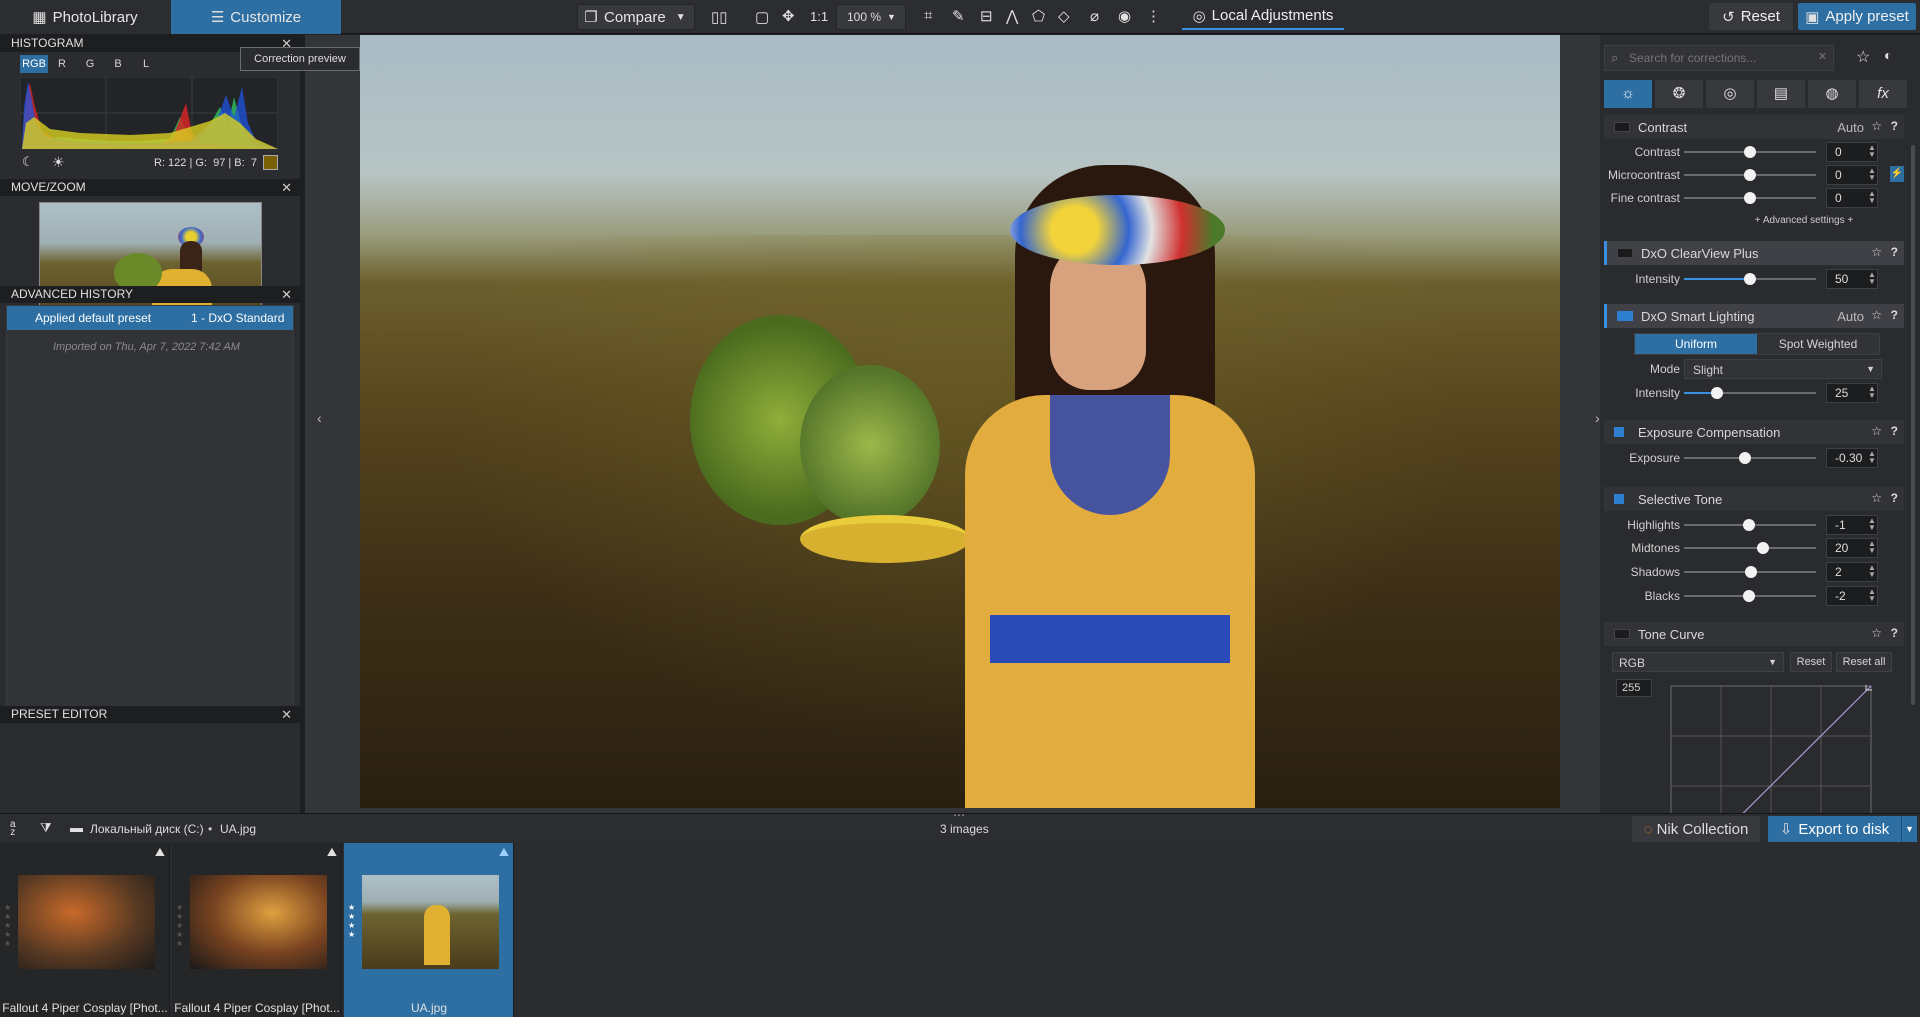 This screenshot has height=1017, width=1920. Describe the element at coordinates (1754, 253) in the screenshot. I see `clearview-section-header: DxO ClearView Plus ☆ ?` at that location.